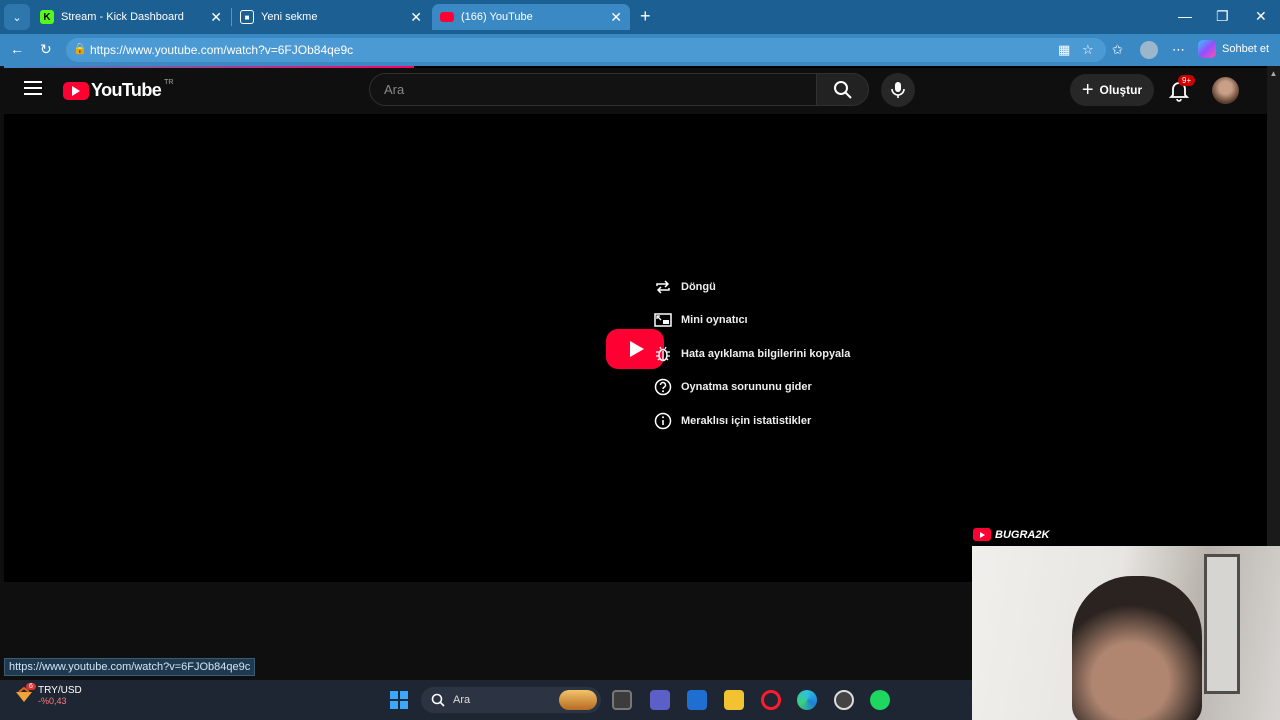 The height and width of the screenshot is (720, 1280). What do you see at coordinates (60, 690) in the screenshot?
I see `currency-pair: TRY/USD` at bounding box center [60, 690].